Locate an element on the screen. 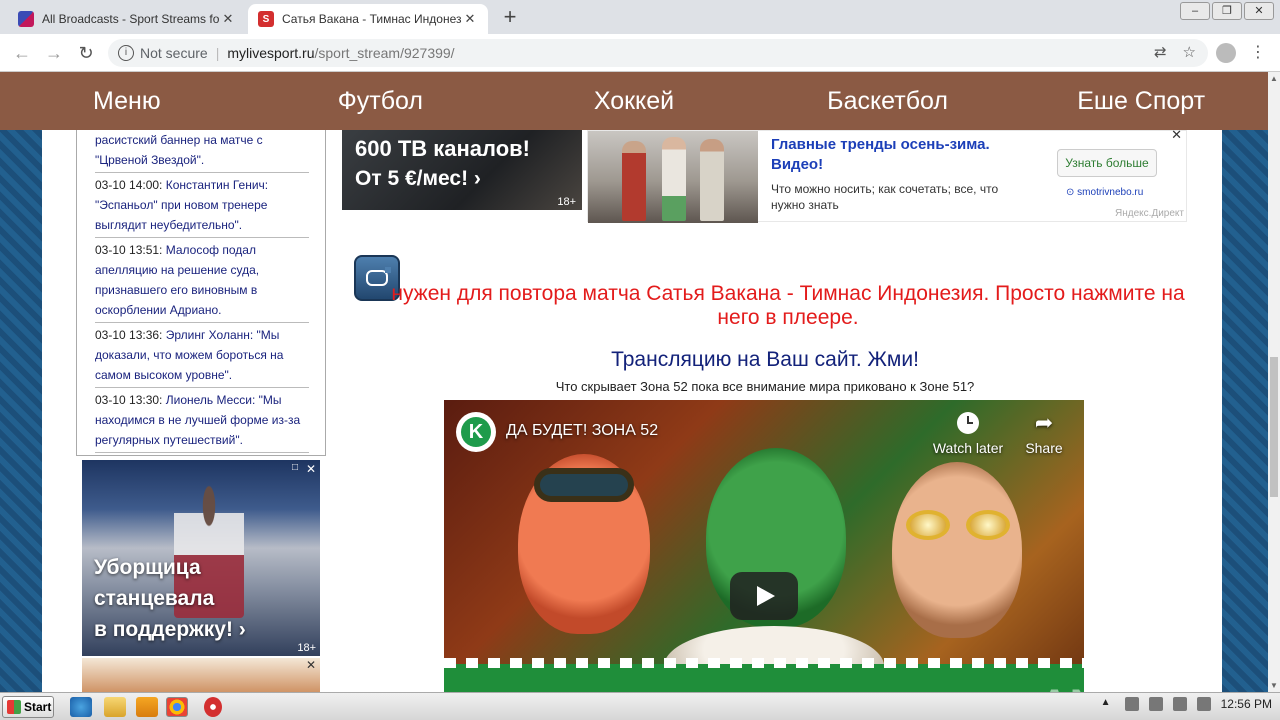 This screenshot has width=1280, height=720. news-time: 03-10 14:00: is located at coordinates (129, 185).